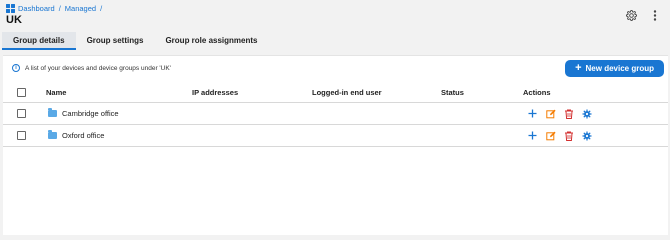 This screenshot has height=240, width=670. Describe the element at coordinates (90, 113) in the screenshot. I see `row-name: Cambridge office` at that location.